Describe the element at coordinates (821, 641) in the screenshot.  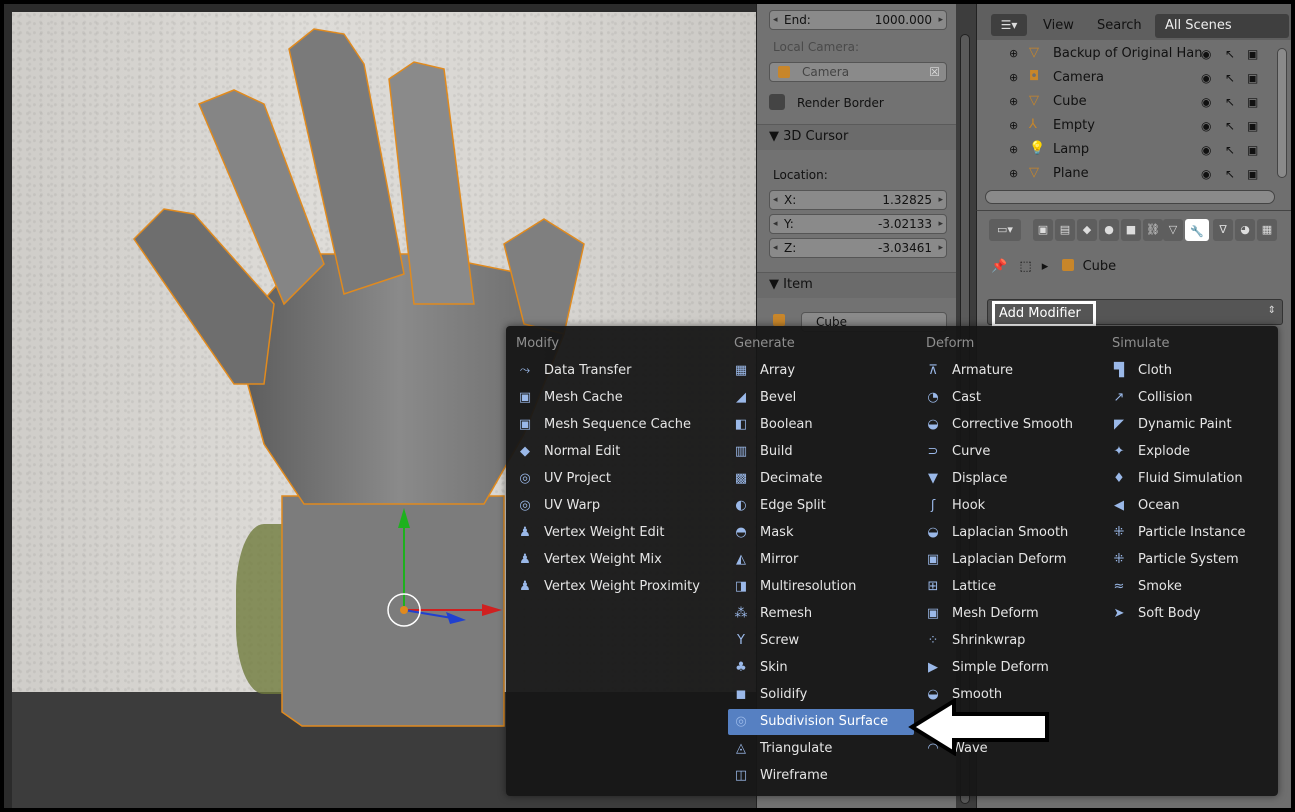
I see `menu-item-screw: Y Screw` at that location.